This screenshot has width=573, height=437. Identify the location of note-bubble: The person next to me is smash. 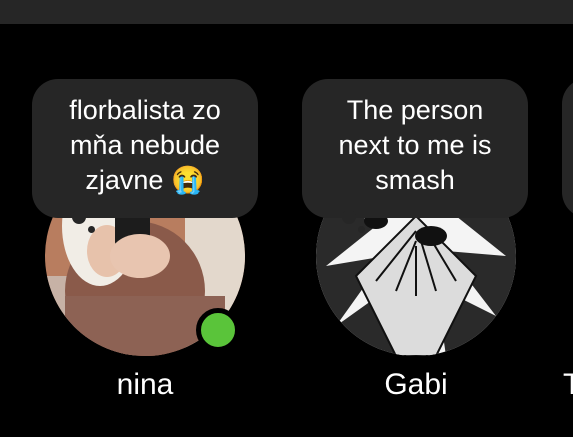
(415, 148).